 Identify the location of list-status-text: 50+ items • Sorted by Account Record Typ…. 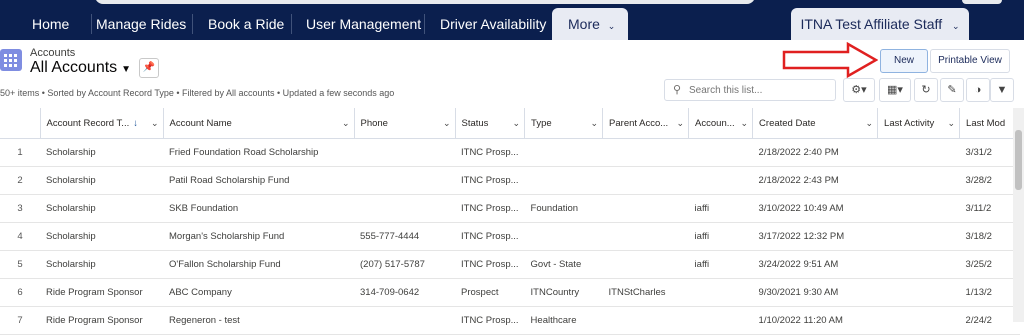
(197, 93).